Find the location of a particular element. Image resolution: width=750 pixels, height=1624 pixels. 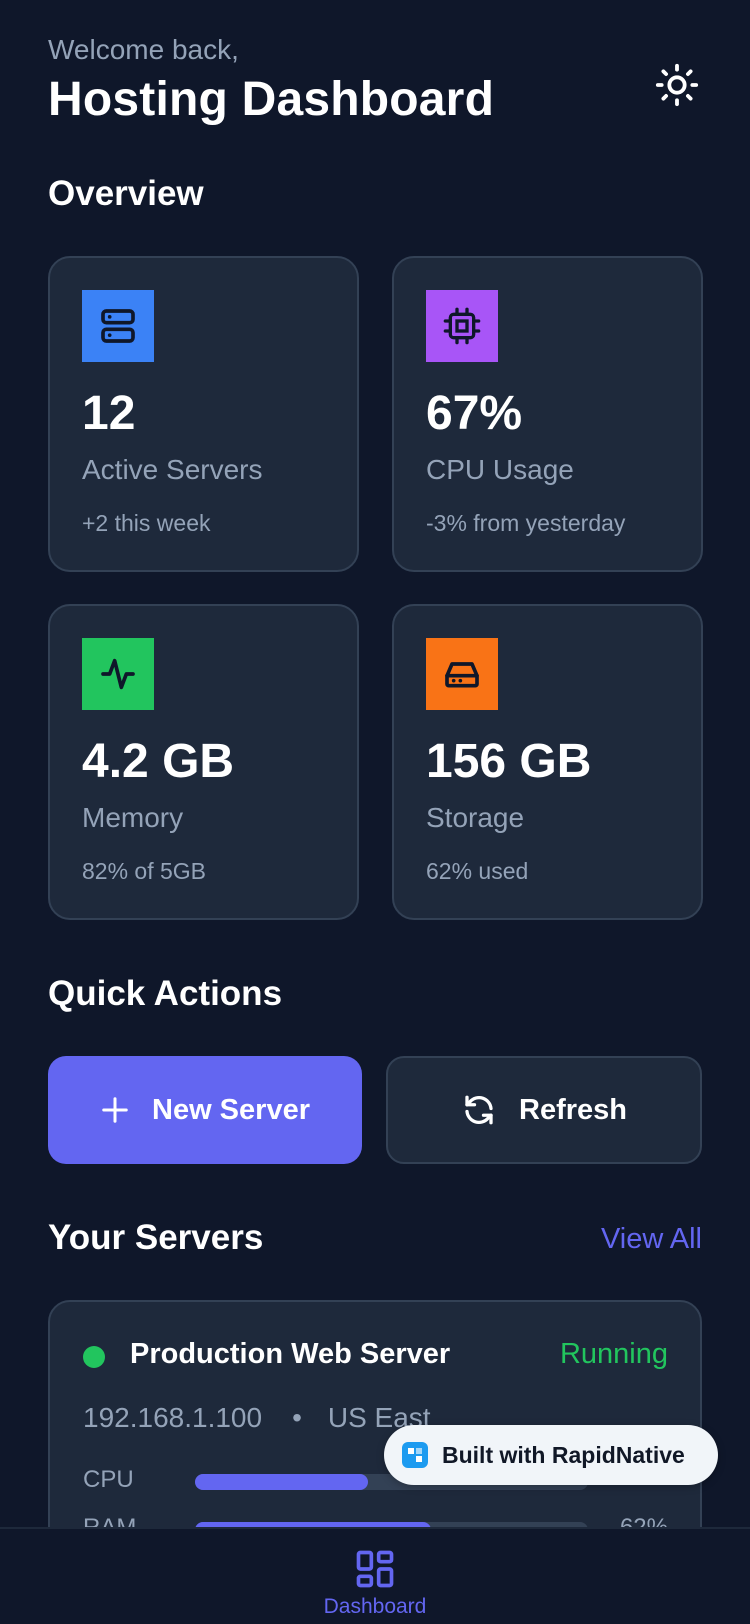

cpu-icon-box is located at coordinates (462, 326).